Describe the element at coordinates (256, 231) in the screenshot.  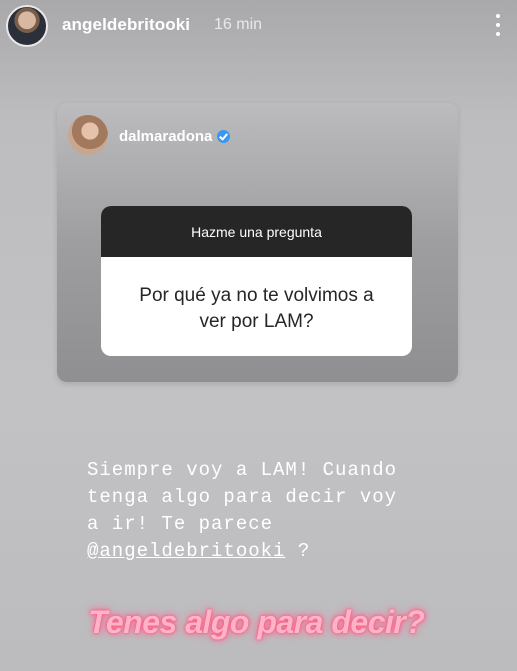
I see `sticker-title: Hazme una pregunta` at that location.